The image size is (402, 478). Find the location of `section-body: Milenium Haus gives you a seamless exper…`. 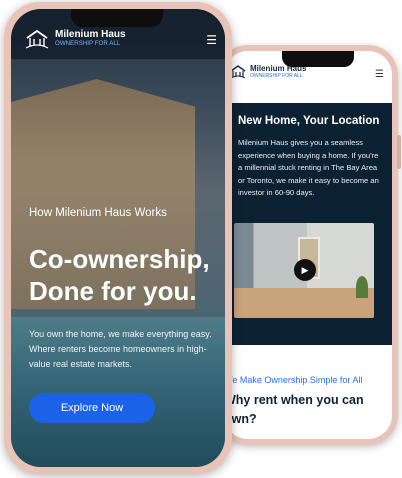

section-body: Milenium Haus gives you a seamless exper… is located at coordinates (308, 167).